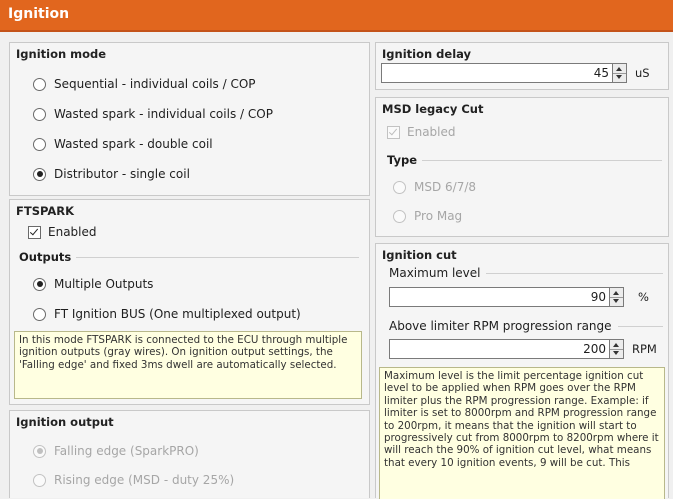 The height and width of the screenshot is (499, 673). I want to click on ignition-output-option-label: Rising edge (MSD - duty 25%), so click(144, 480).